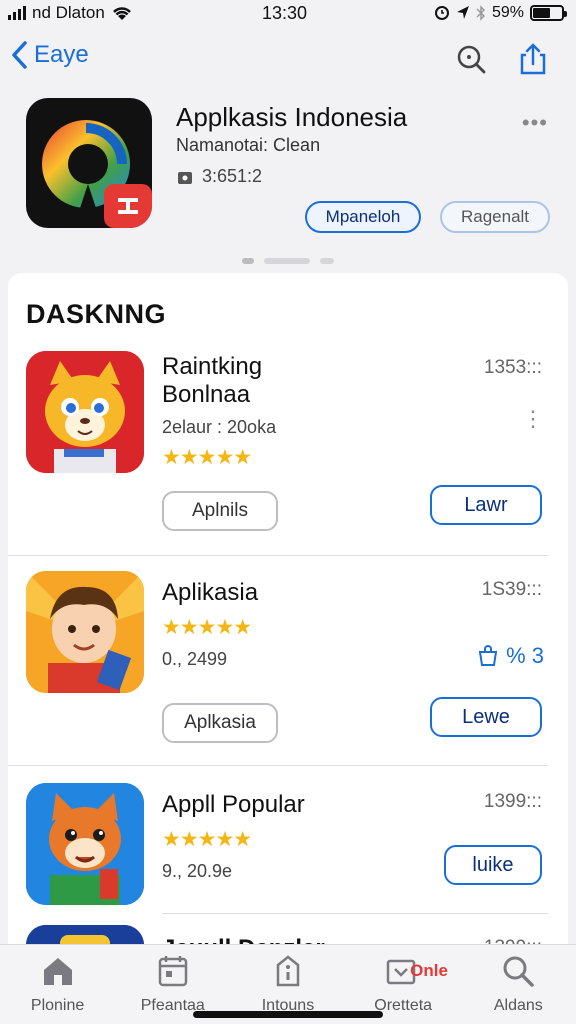 Image resolution: width=576 pixels, height=1024 pixels. Describe the element at coordinates (212, 366) in the screenshot. I see `item-name-line1: Raintking` at that location.